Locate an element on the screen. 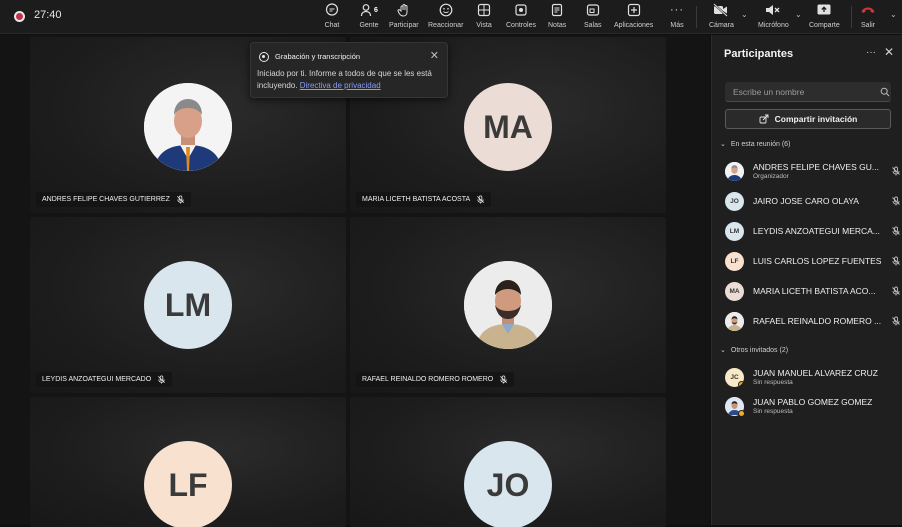 This screenshot has width=902, height=527. more-options-icon: ··· is located at coordinates (871, 52).